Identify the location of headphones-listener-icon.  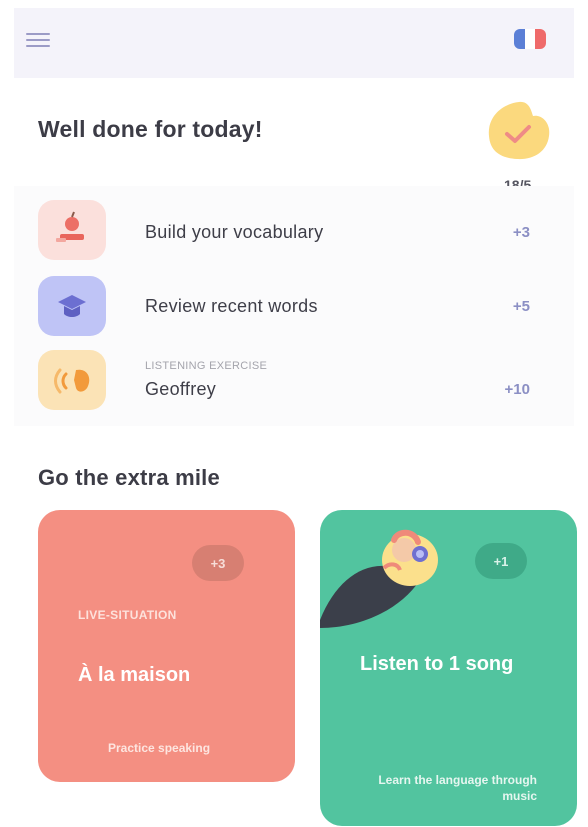
(379, 578).